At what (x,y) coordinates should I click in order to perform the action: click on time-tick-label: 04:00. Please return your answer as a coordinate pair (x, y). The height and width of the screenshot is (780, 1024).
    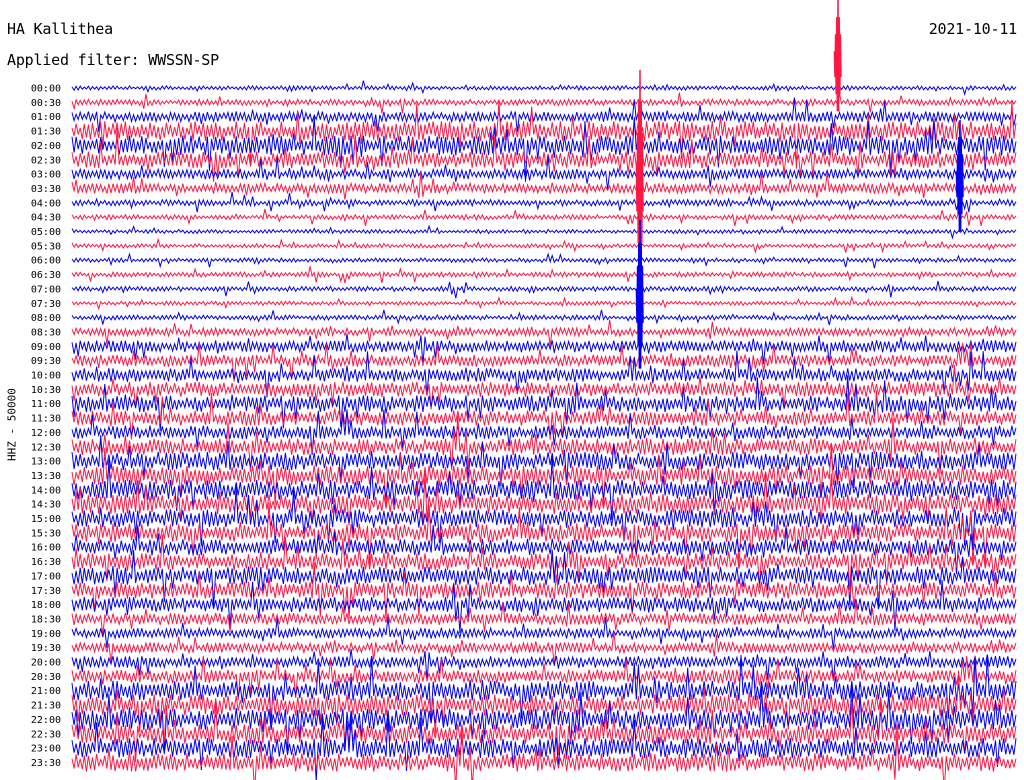
    Looking at the image, I should click on (46, 203).